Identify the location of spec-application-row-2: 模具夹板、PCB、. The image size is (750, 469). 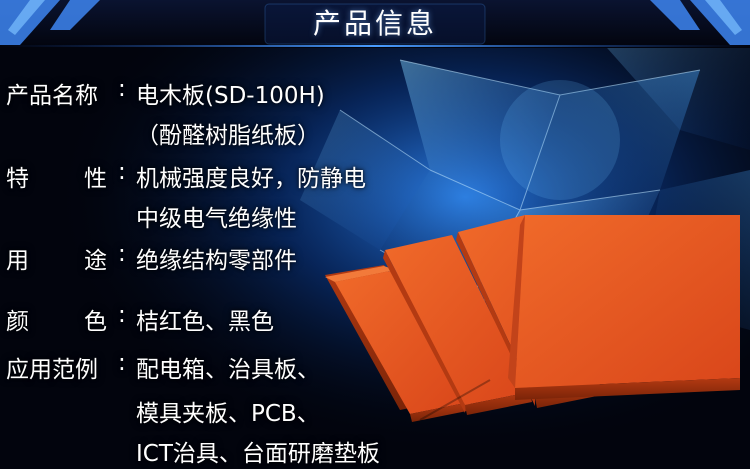
(216, 410).